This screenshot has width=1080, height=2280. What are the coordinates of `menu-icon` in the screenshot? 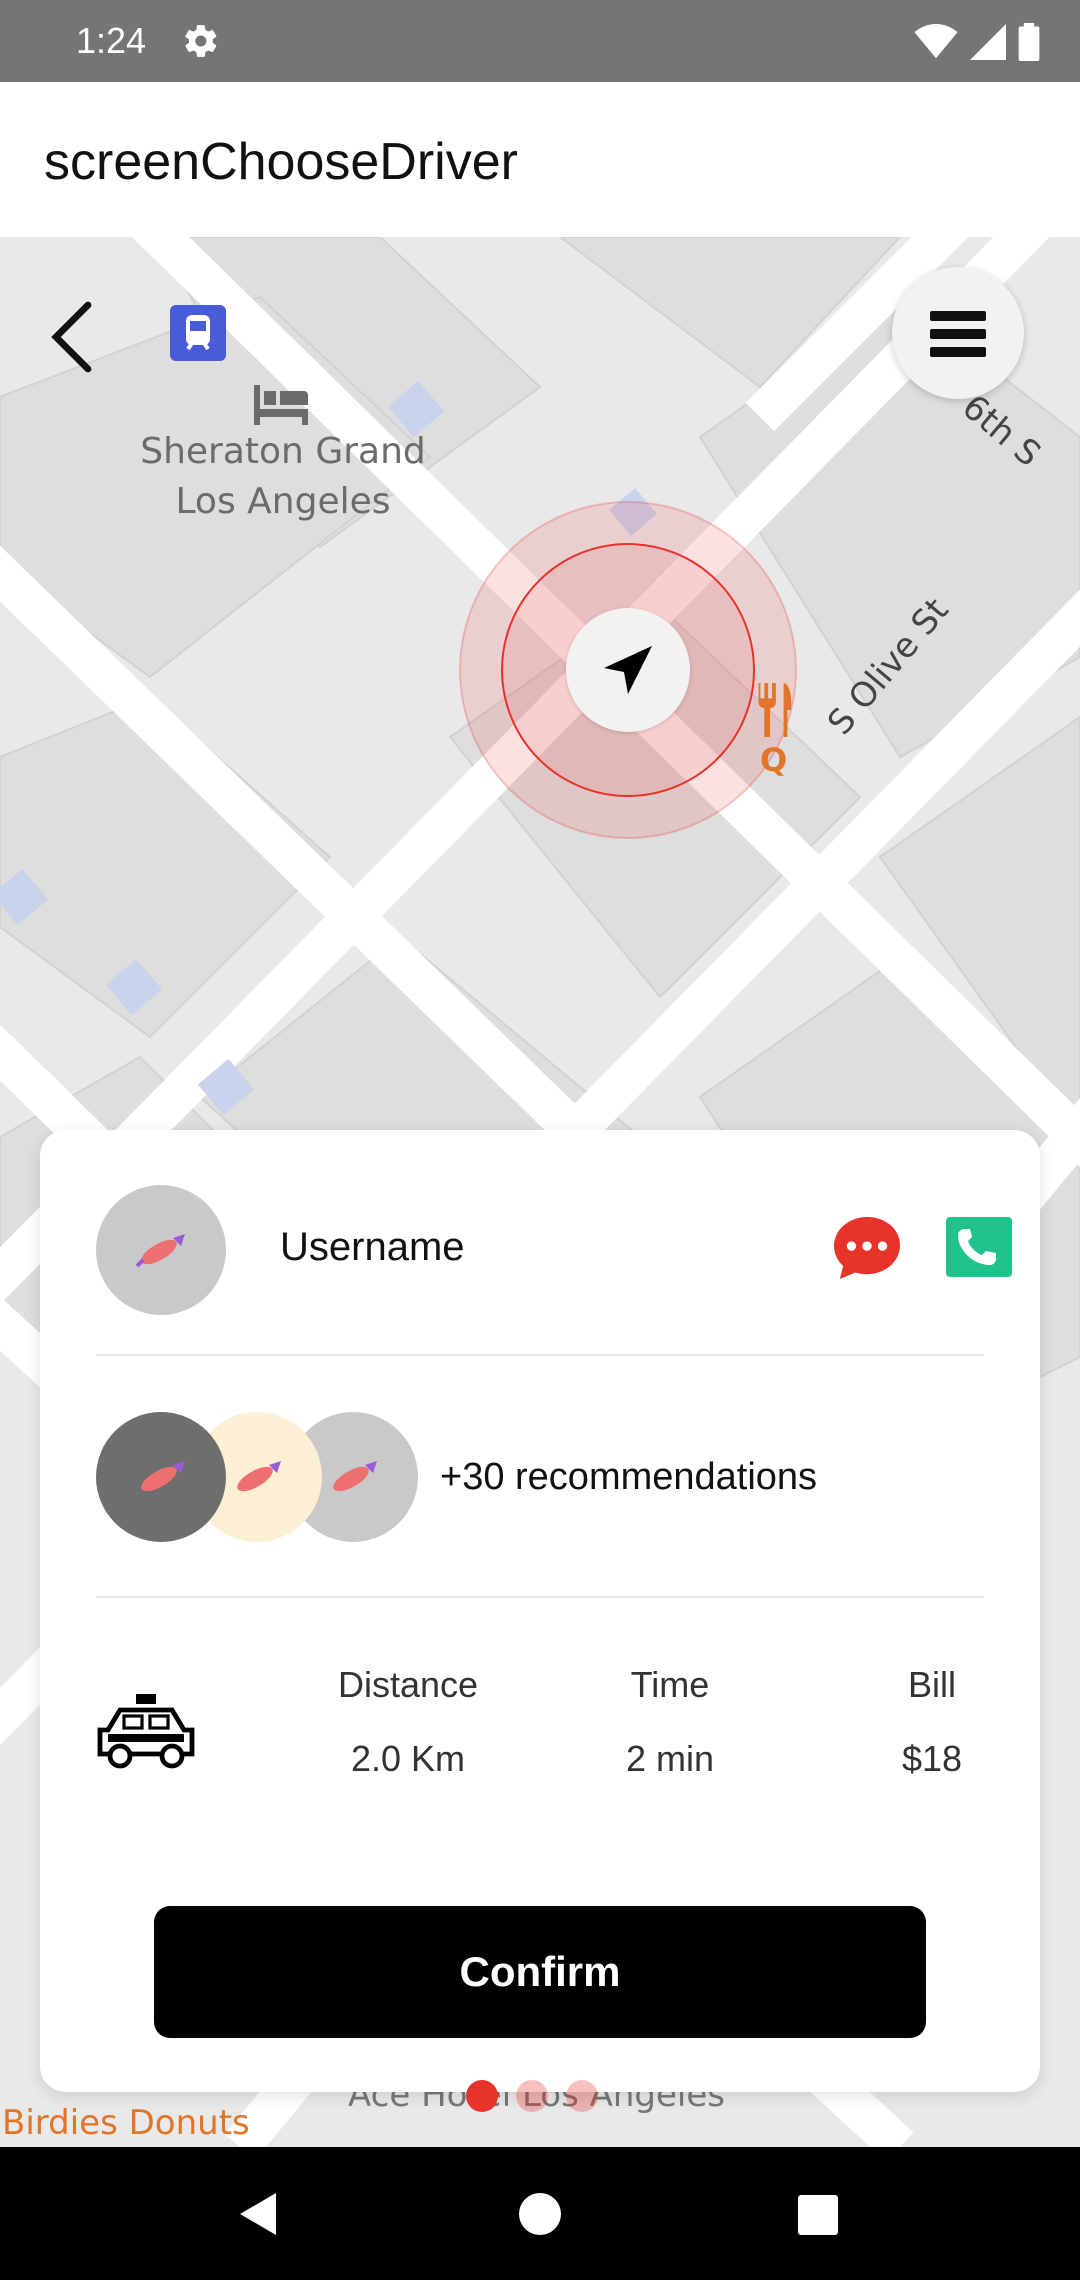 It's located at (958, 316).